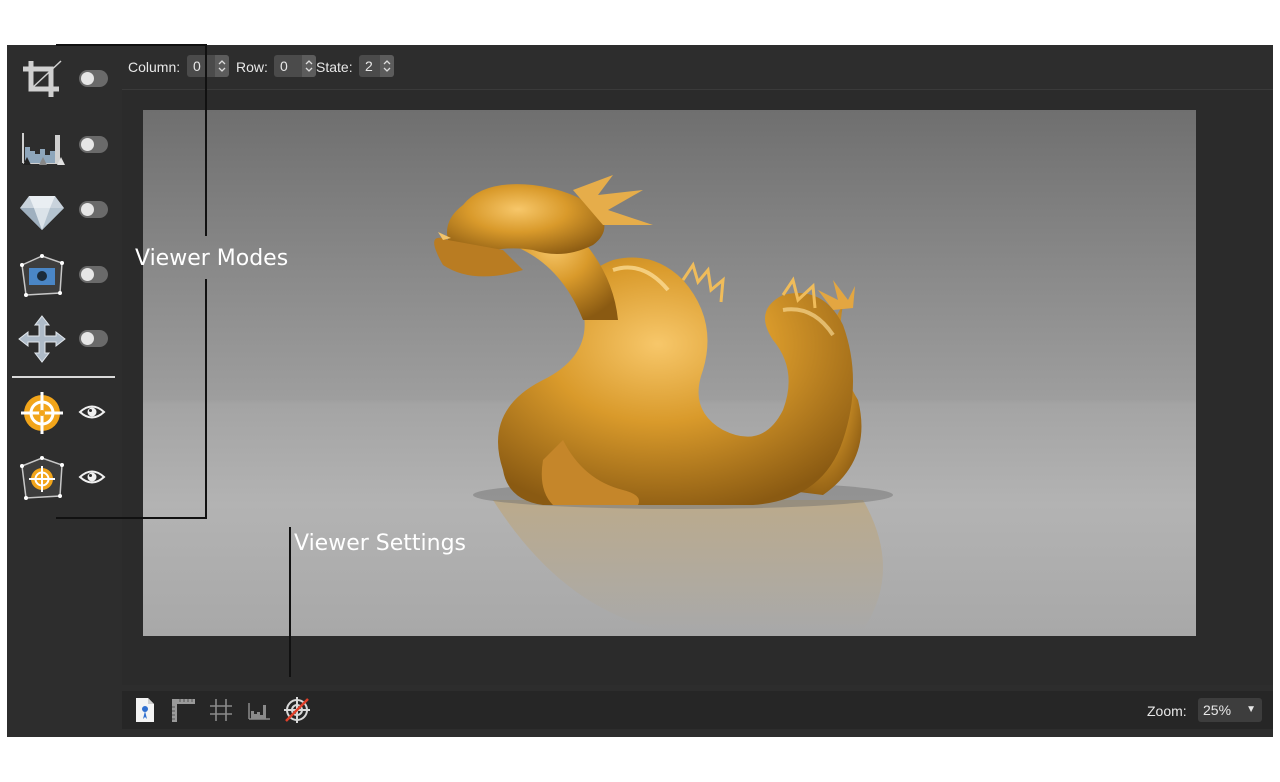  Describe the element at coordinates (154, 67) in the screenshot. I see `column-label: Column:` at that location.